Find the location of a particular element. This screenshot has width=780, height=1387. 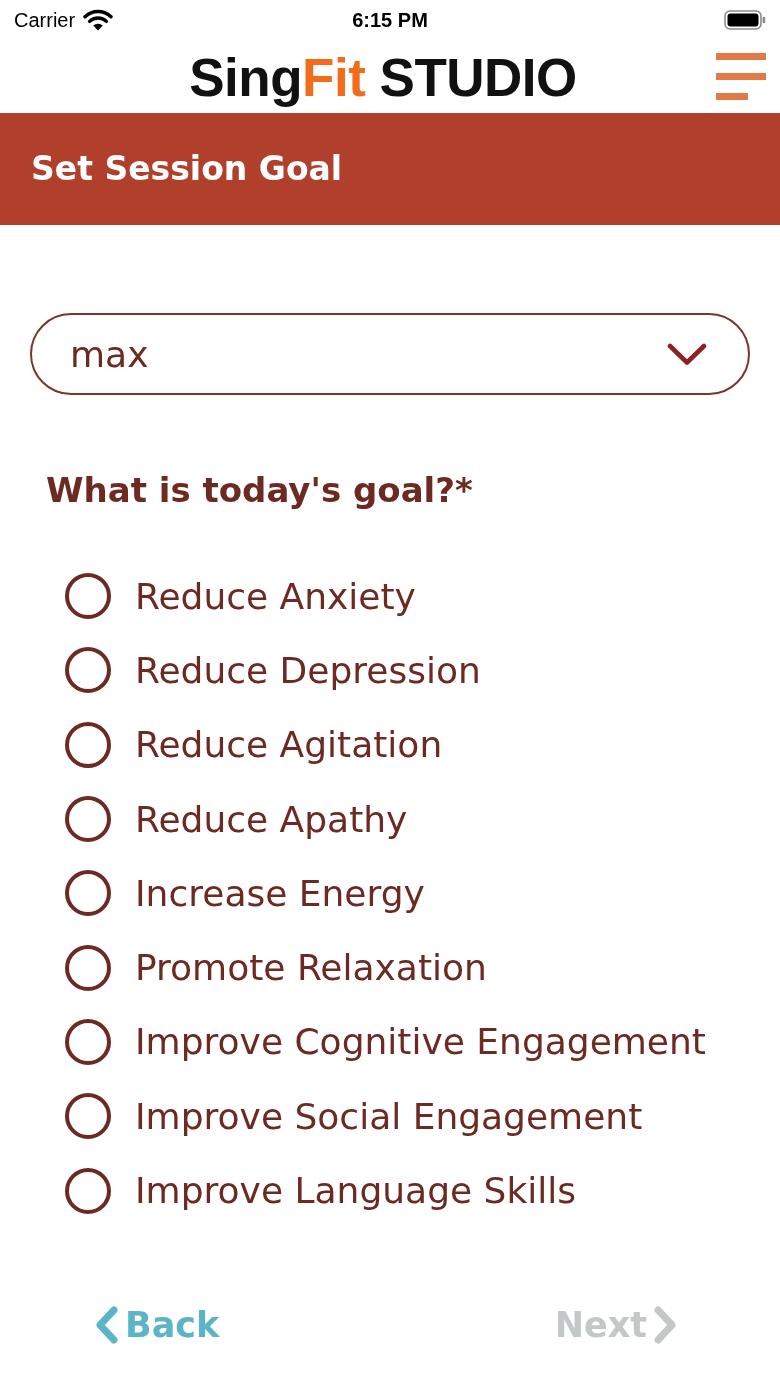

page-title: Set Session Goal is located at coordinates (187, 169).